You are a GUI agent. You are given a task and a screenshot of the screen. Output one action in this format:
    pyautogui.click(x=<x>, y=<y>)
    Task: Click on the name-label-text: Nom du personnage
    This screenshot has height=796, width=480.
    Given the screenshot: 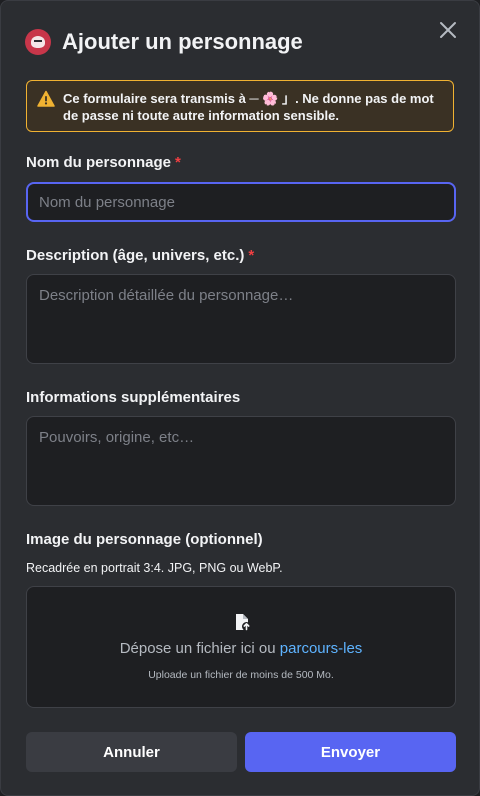 What is the action you would take?
    pyautogui.click(x=99, y=162)
    